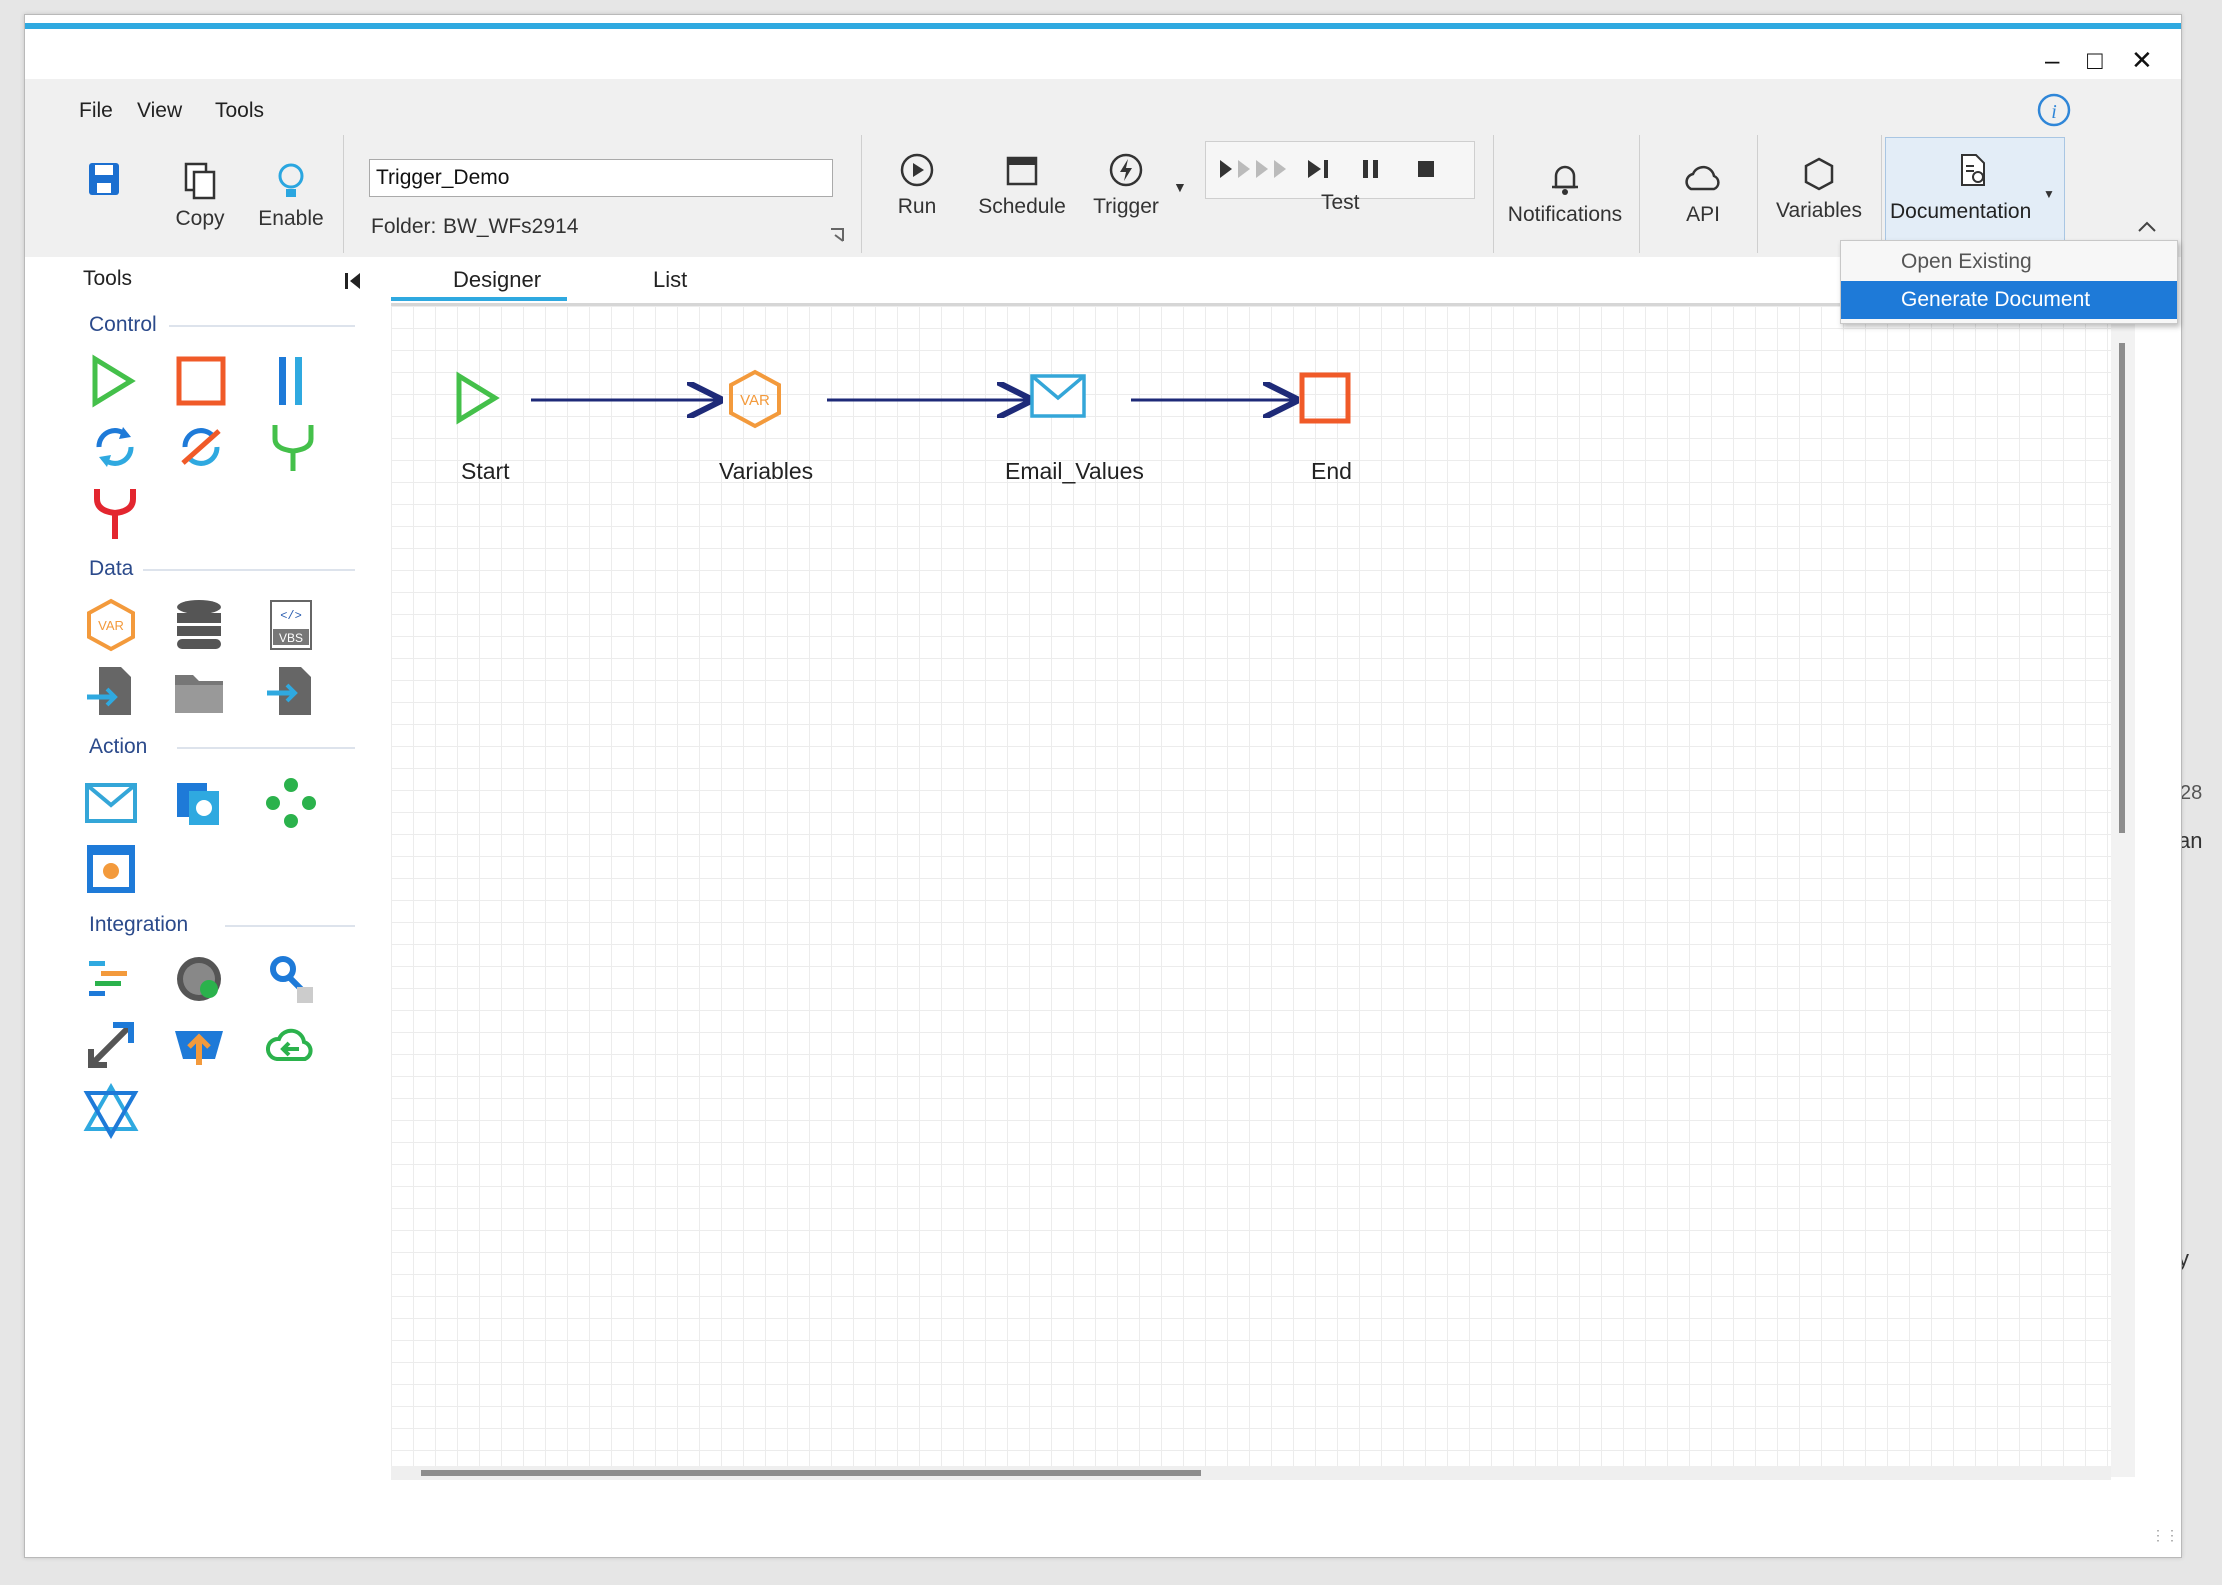 The width and height of the screenshot is (2222, 1585). Describe the element at coordinates (199, 803) in the screenshot. I see `program-tool-icon` at that location.